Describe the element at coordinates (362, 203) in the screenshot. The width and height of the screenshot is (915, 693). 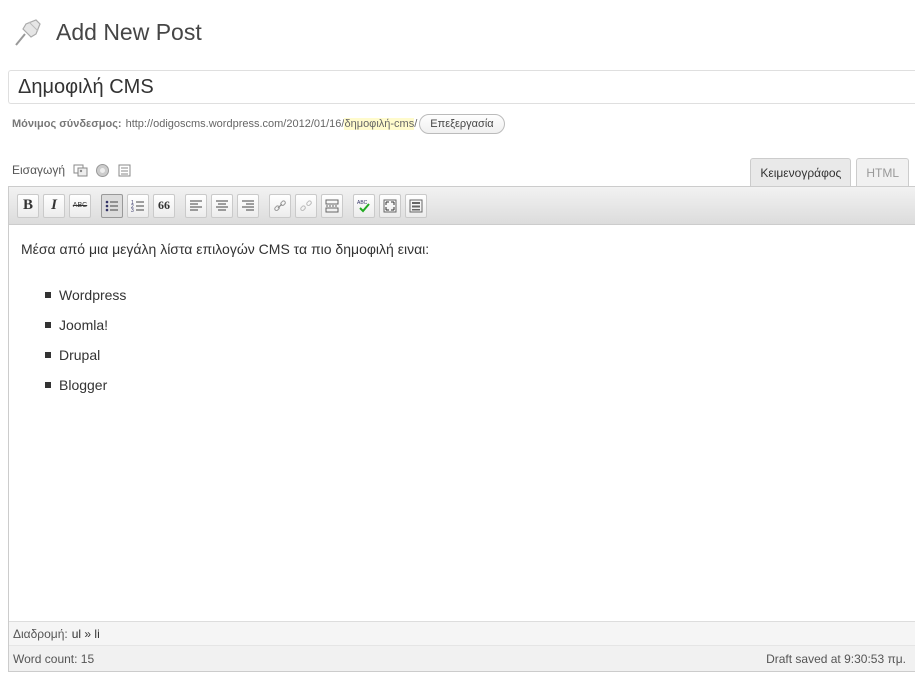
I see `svg-text: ABC` at that location.